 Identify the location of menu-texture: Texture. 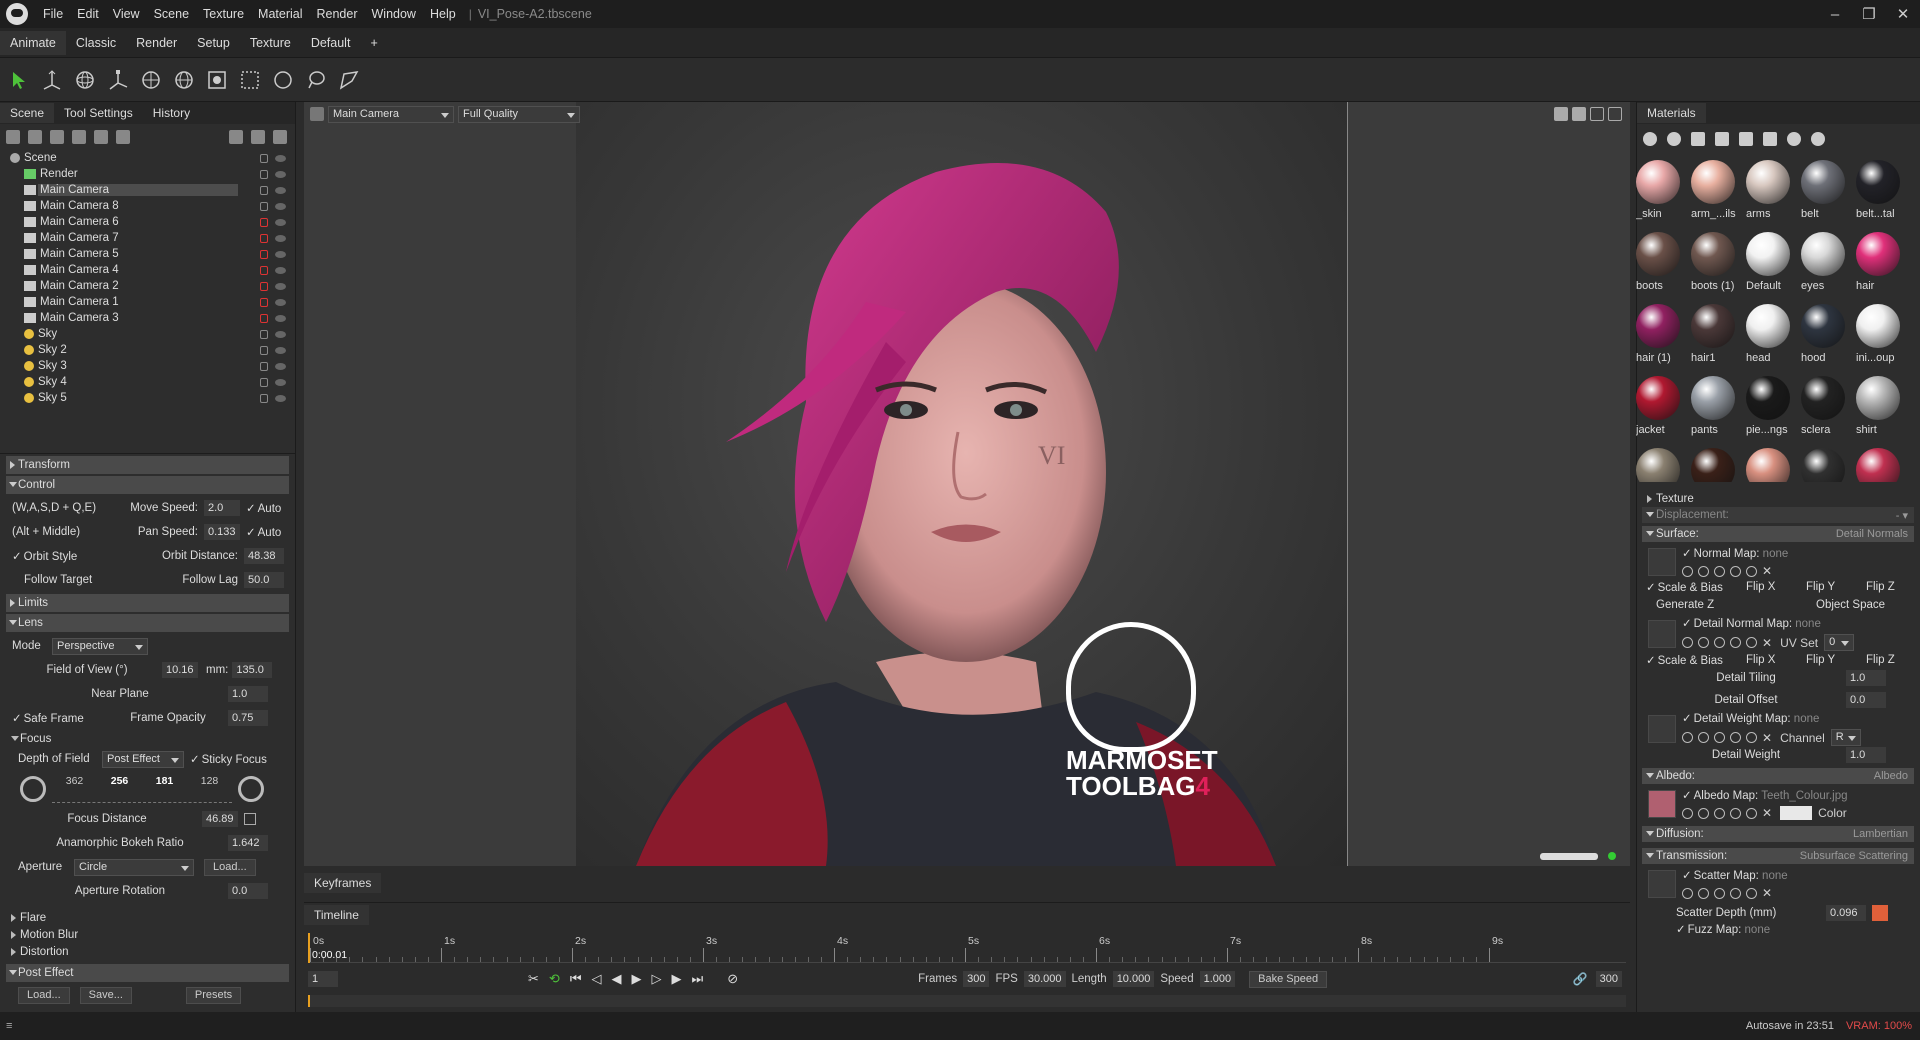
(223, 14).